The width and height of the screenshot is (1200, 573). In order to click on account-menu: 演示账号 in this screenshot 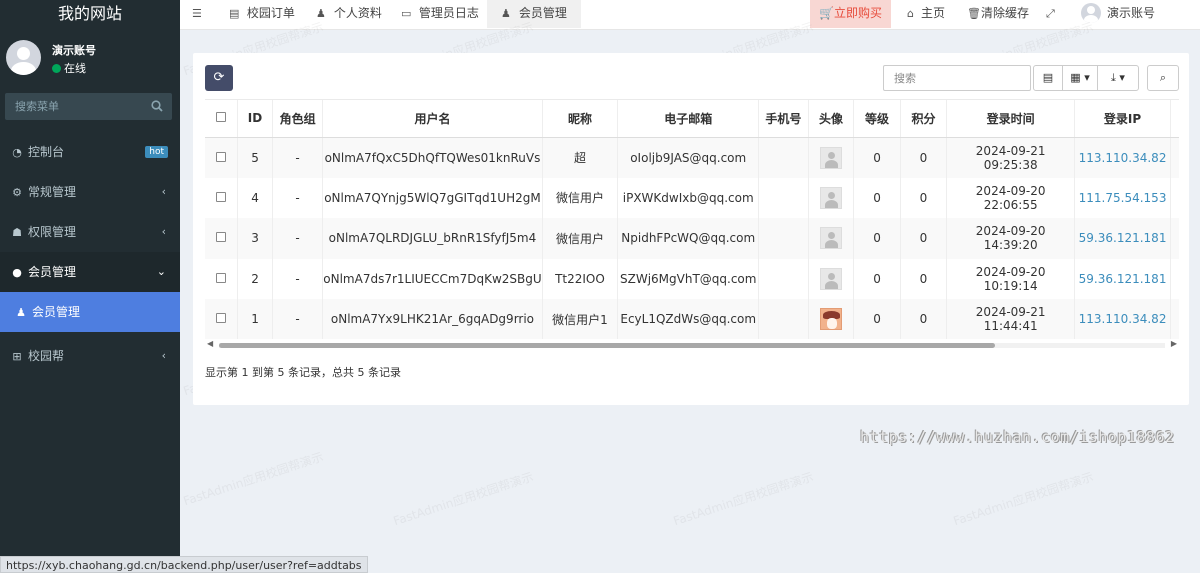, I will do `click(1118, 14)`.